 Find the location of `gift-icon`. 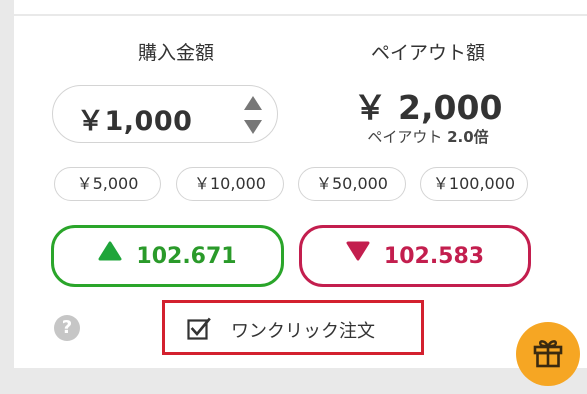

gift-icon is located at coordinates (548, 354).